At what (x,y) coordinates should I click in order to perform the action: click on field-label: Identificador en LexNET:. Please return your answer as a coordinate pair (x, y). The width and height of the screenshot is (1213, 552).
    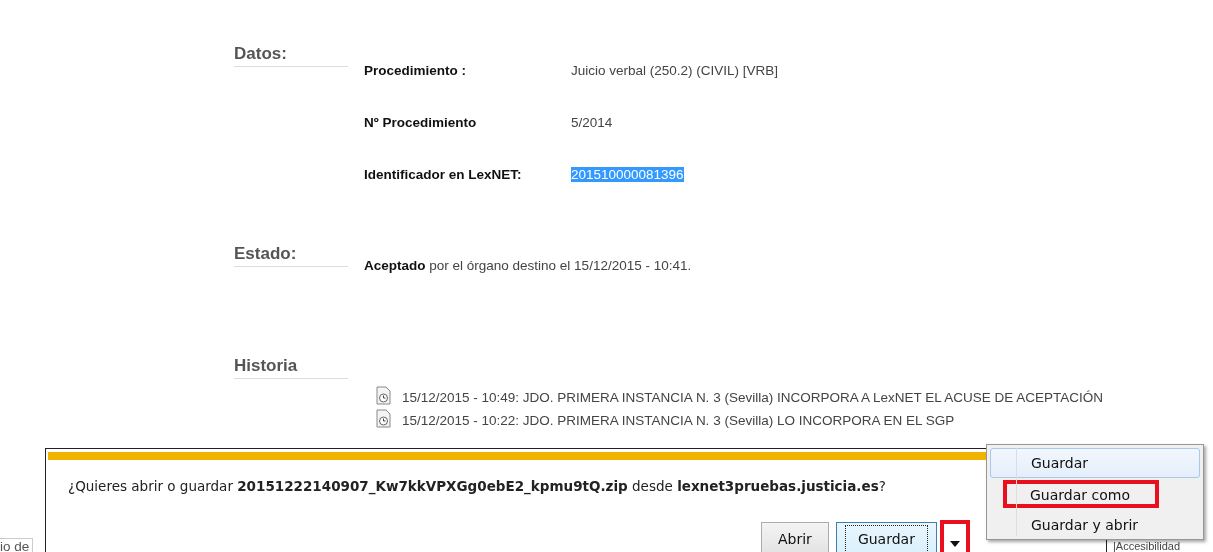
    Looking at the image, I should click on (443, 175).